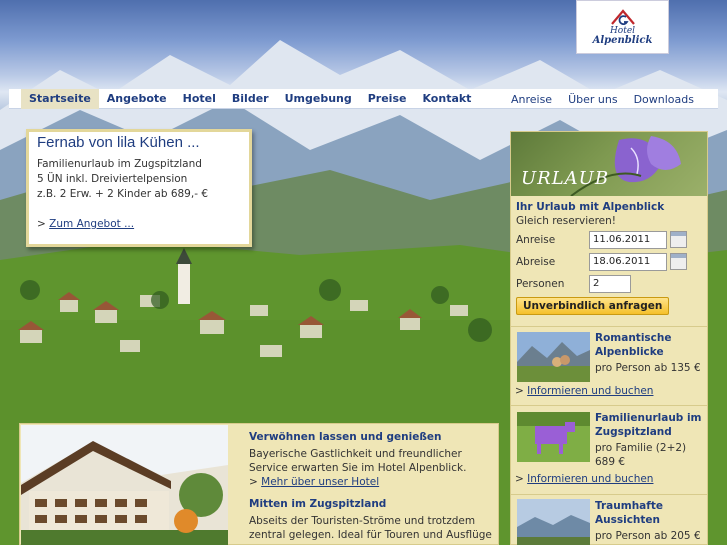 The height and width of the screenshot is (545, 727). I want to click on arrival-label: Anreise, so click(536, 239).